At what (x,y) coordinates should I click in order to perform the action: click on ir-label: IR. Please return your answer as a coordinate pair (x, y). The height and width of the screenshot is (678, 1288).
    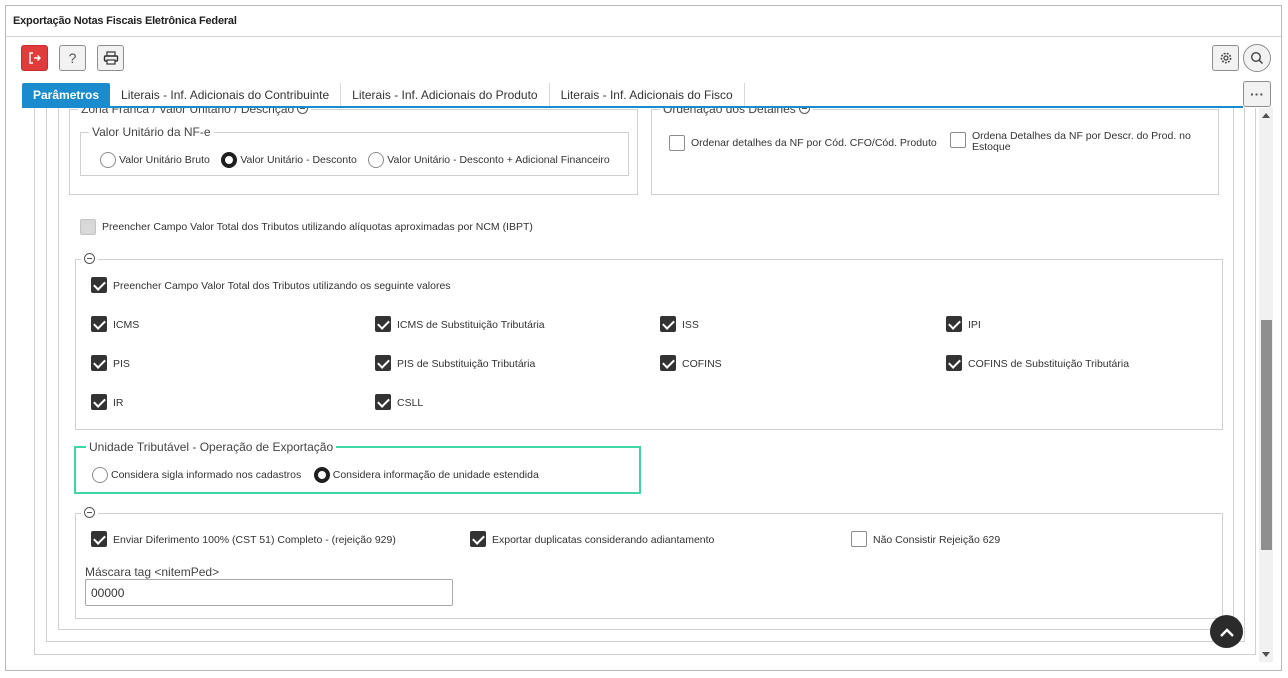
    Looking at the image, I should click on (118, 403).